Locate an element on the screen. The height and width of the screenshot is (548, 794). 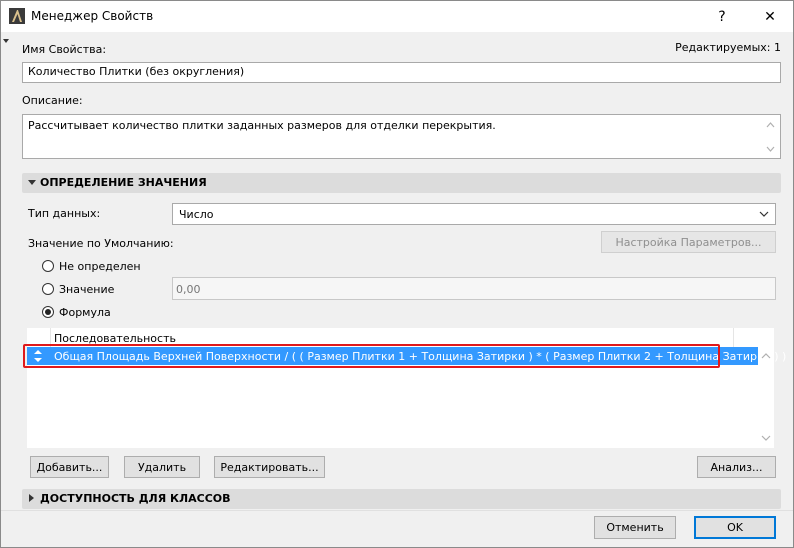
class-availability-title: ДОСТУПНОСТЬ ДЛЯ КЛАССОВ is located at coordinates (135, 498).